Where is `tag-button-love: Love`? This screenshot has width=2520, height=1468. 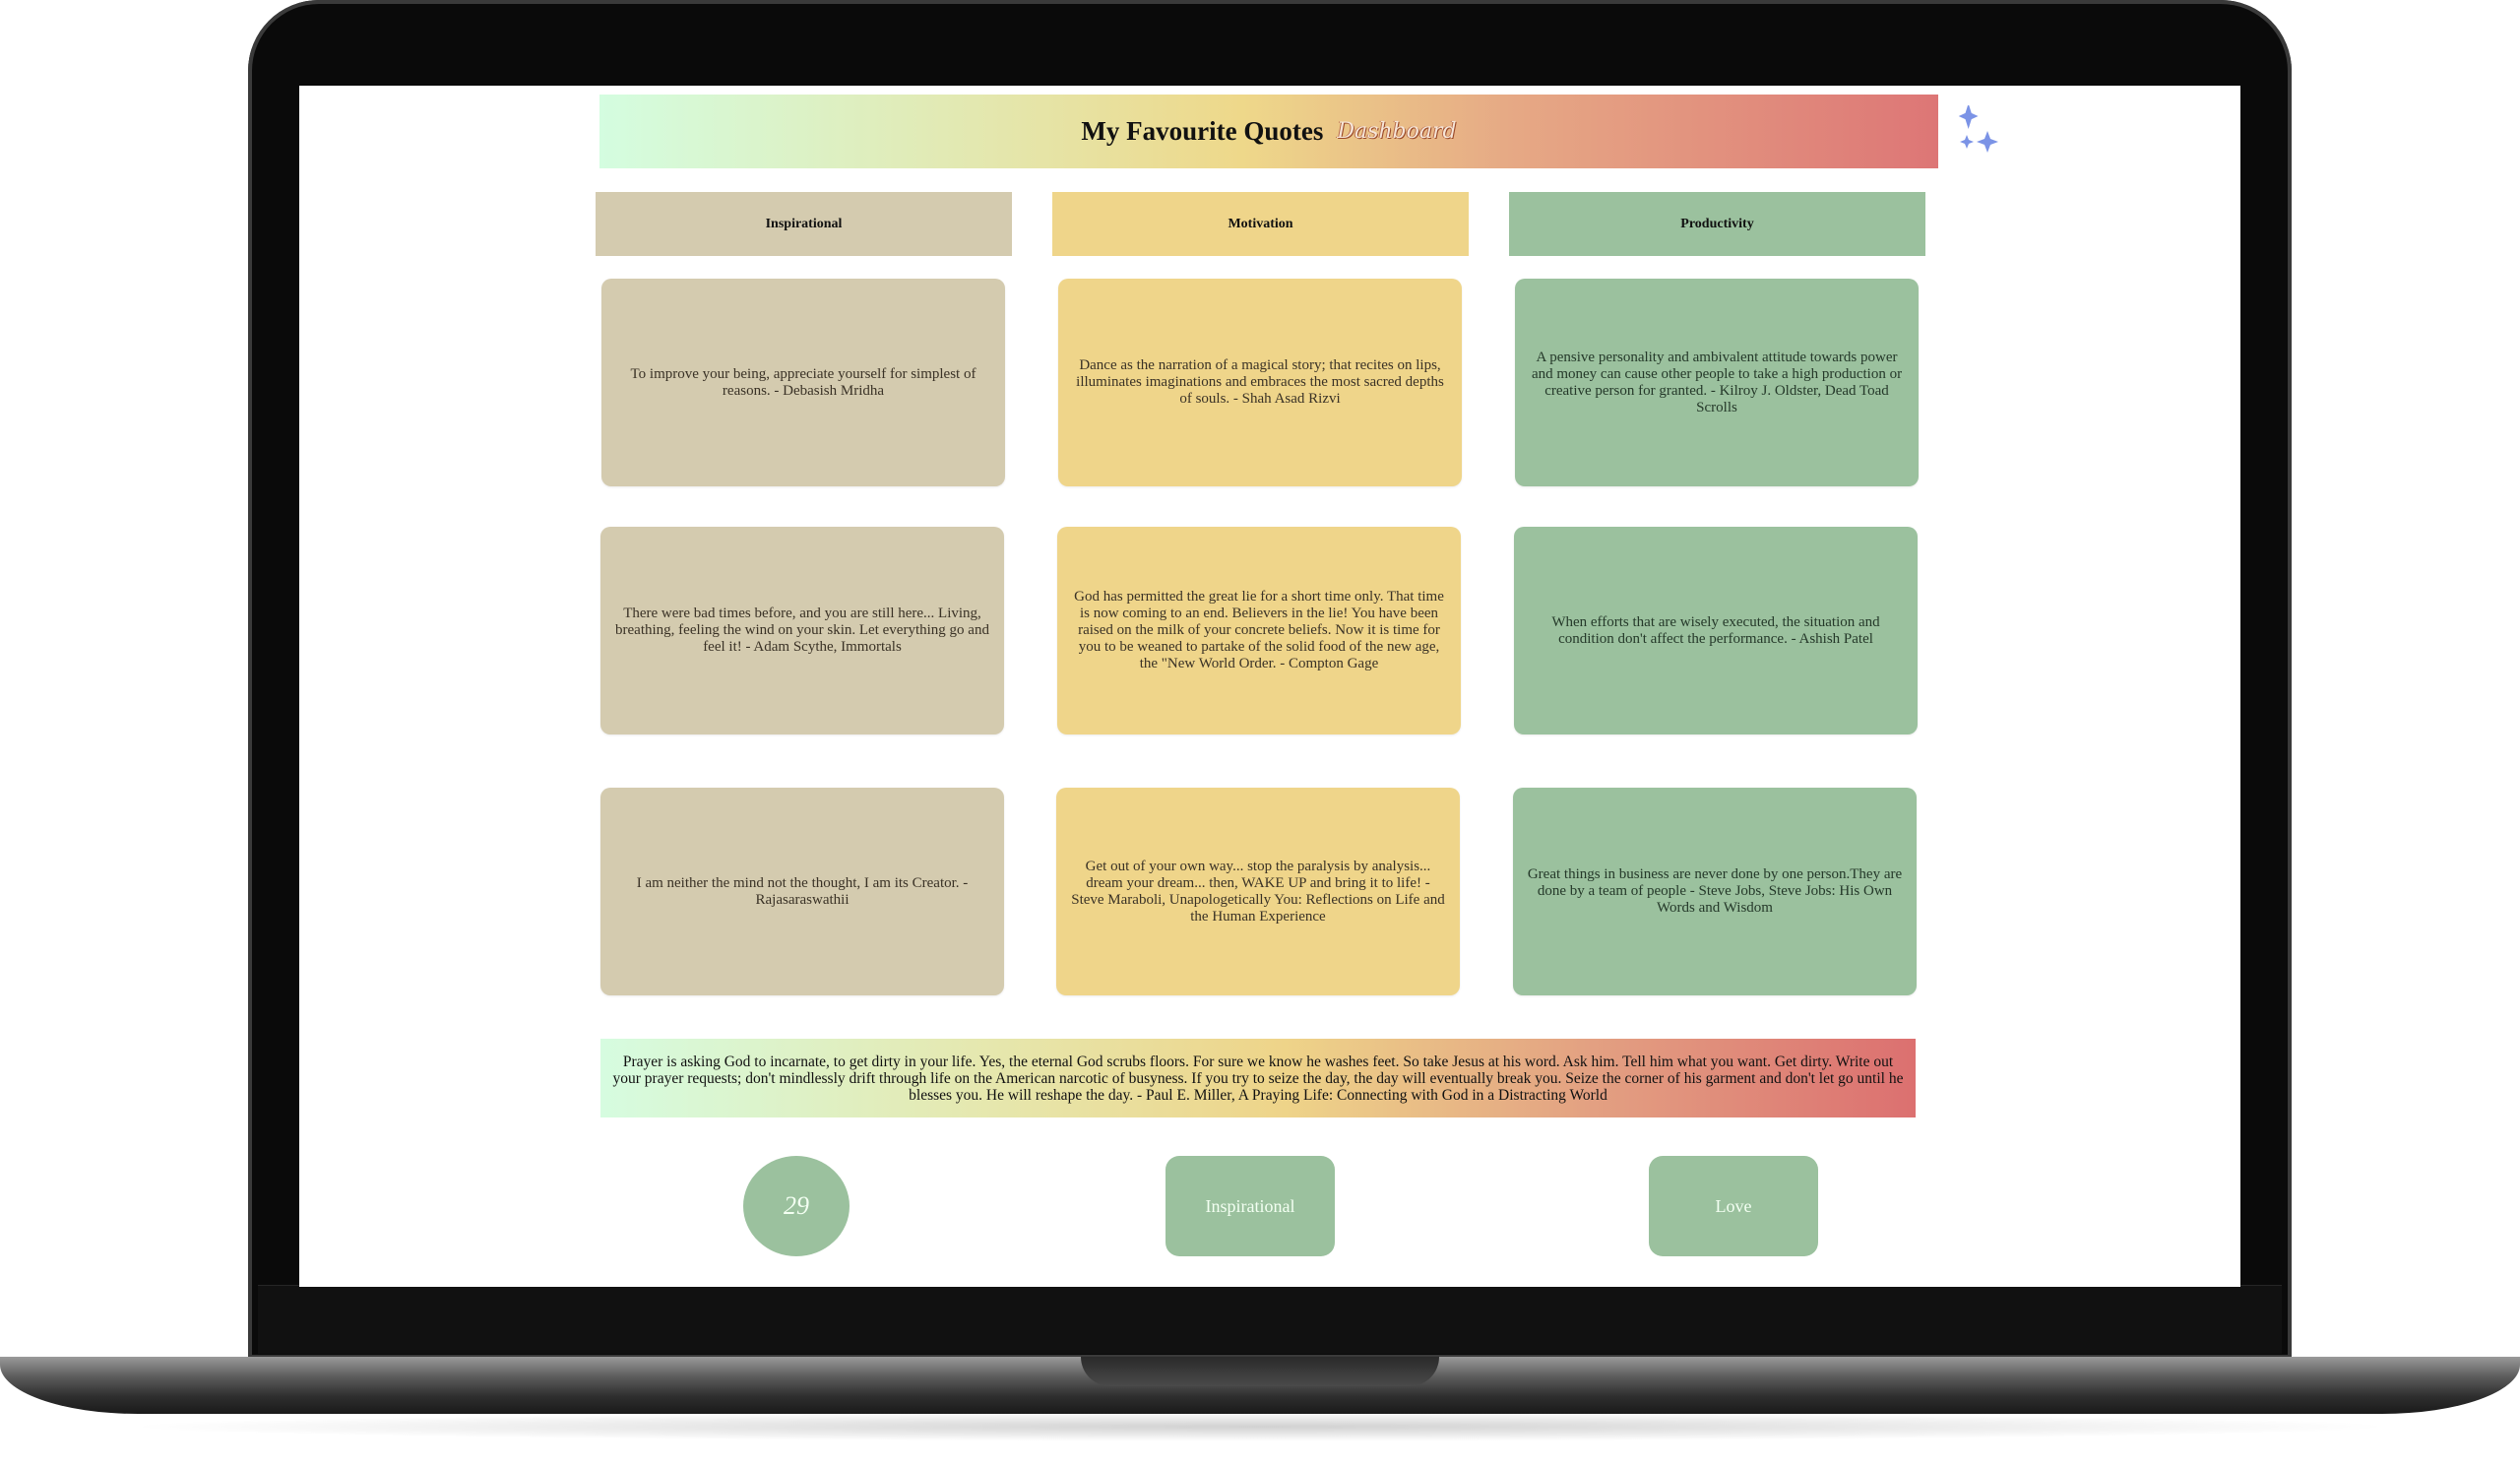
tag-button-love: Love is located at coordinates (1733, 1206).